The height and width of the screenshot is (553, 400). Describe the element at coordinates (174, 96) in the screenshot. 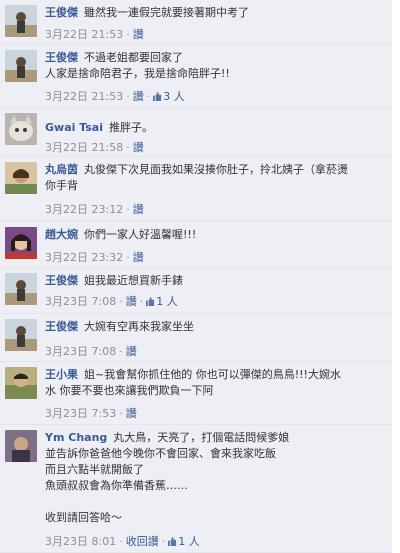

I see `like-count: 3 人` at that location.